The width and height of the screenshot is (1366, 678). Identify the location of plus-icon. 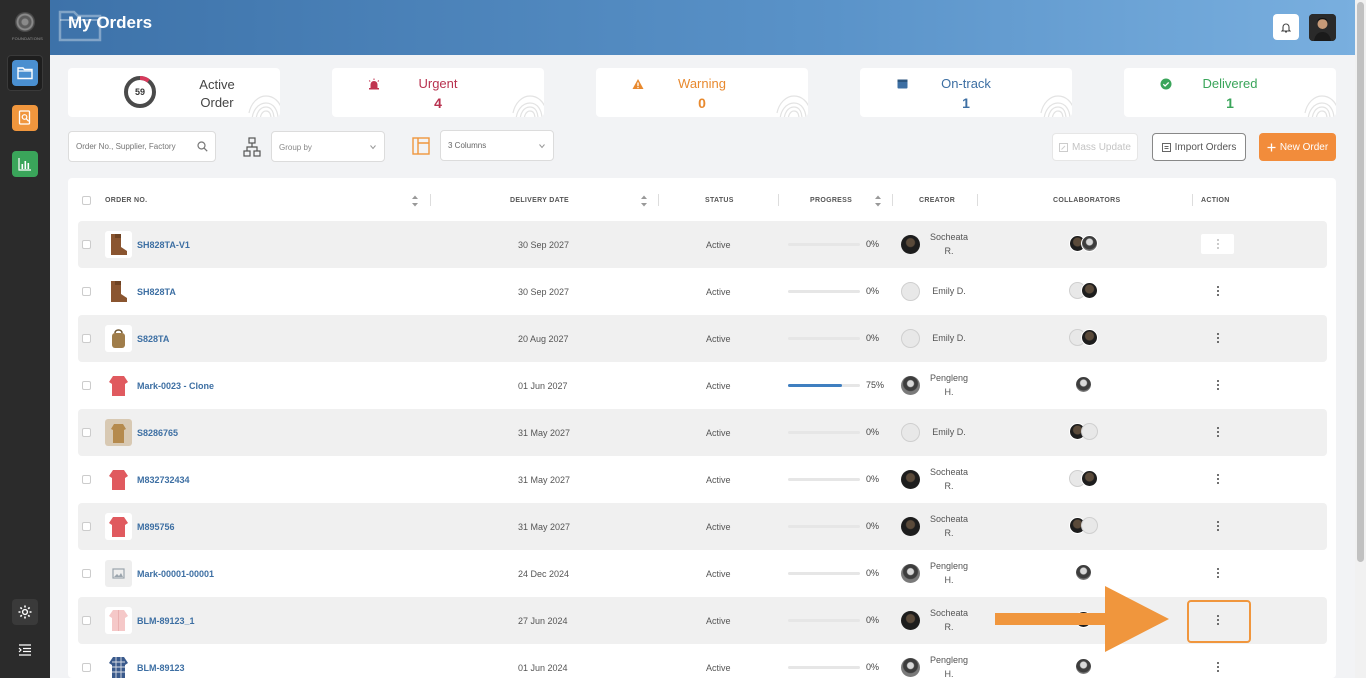
(1271, 147).